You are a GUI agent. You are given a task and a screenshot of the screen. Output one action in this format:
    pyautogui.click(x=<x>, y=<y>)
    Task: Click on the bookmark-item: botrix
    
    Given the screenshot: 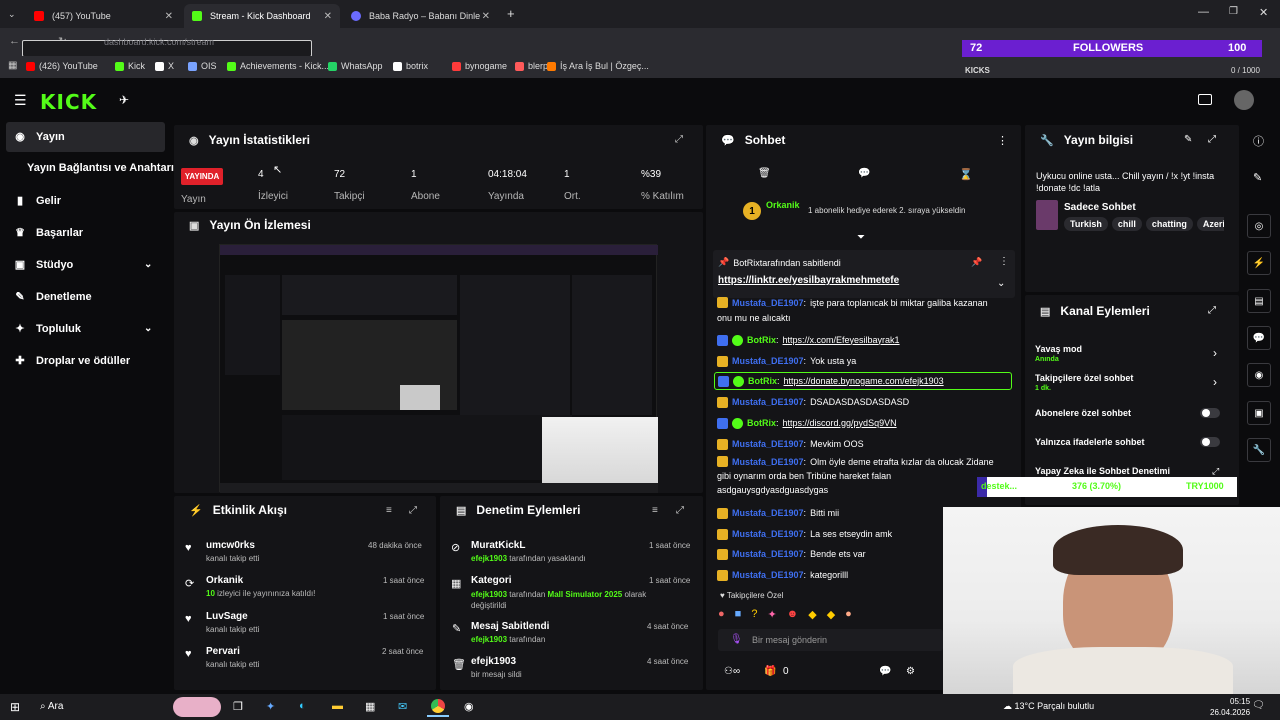 What is the action you would take?
    pyautogui.click(x=410, y=66)
    